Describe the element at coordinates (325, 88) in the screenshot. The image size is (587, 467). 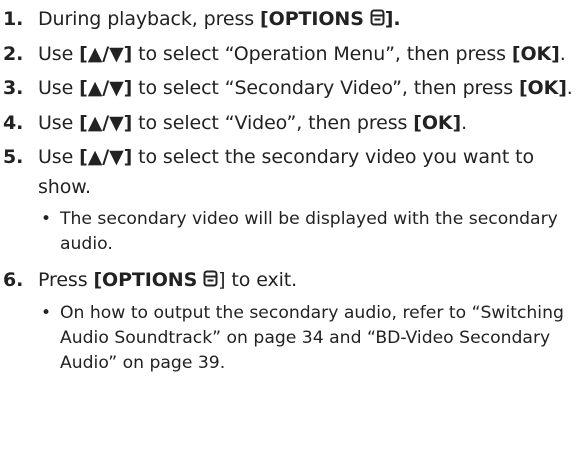
I see `step-text-mid: to select “Secondary Video”, then press` at that location.